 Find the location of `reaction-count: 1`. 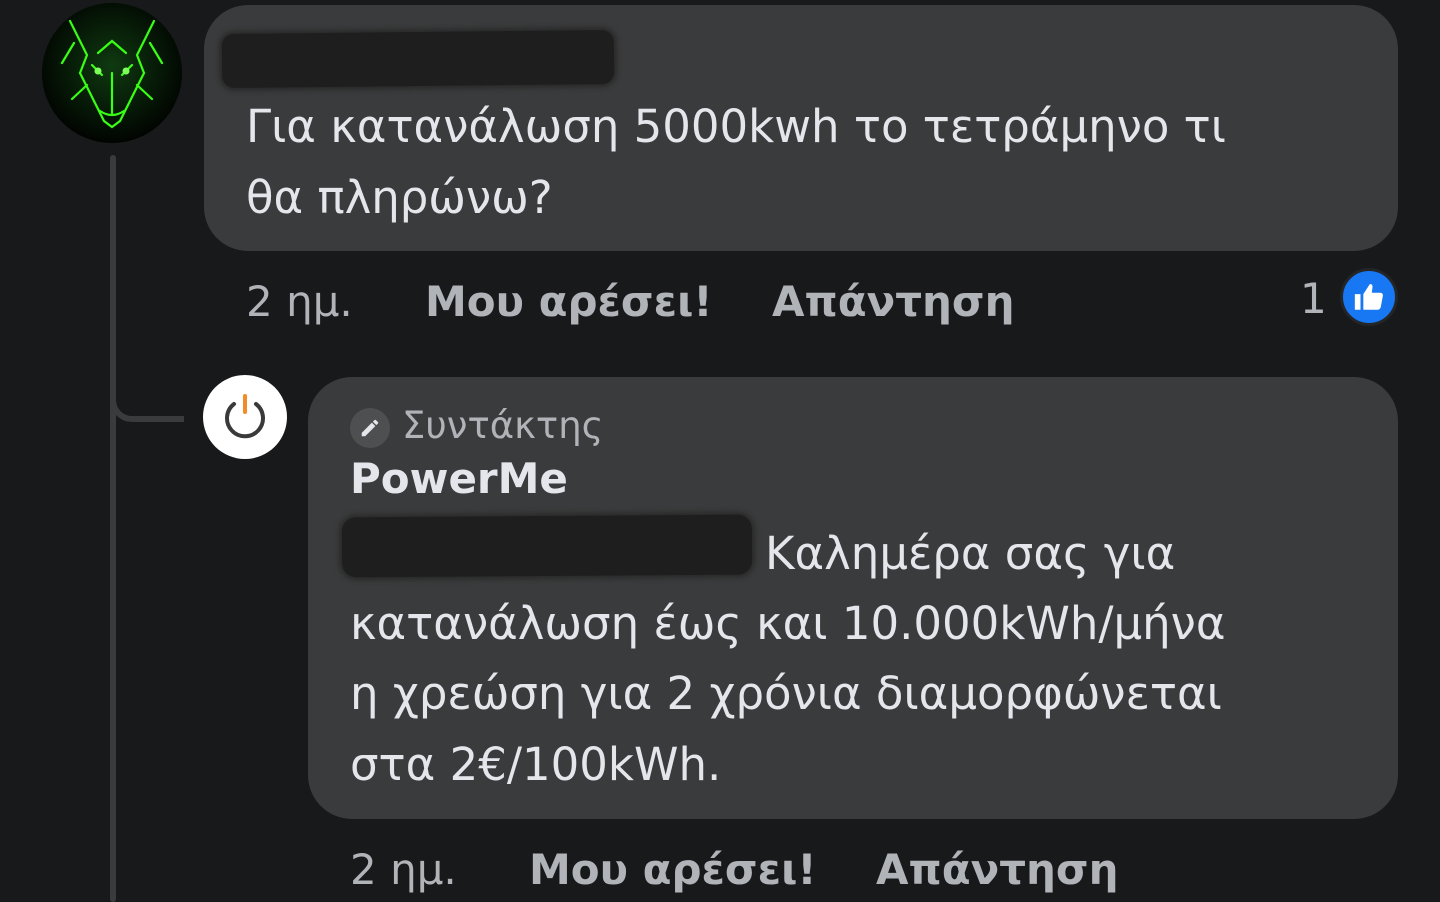

reaction-count: 1 is located at coordinates (1313, 298).